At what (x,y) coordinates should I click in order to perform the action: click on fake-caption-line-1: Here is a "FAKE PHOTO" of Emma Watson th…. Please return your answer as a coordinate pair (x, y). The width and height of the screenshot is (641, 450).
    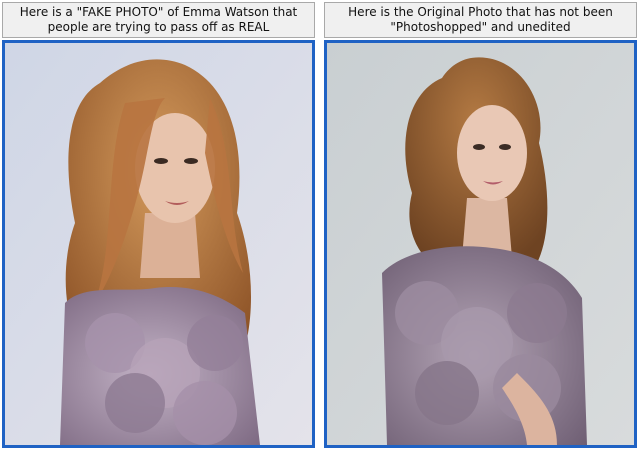
    Looking at the image, I should click on (158, 12).